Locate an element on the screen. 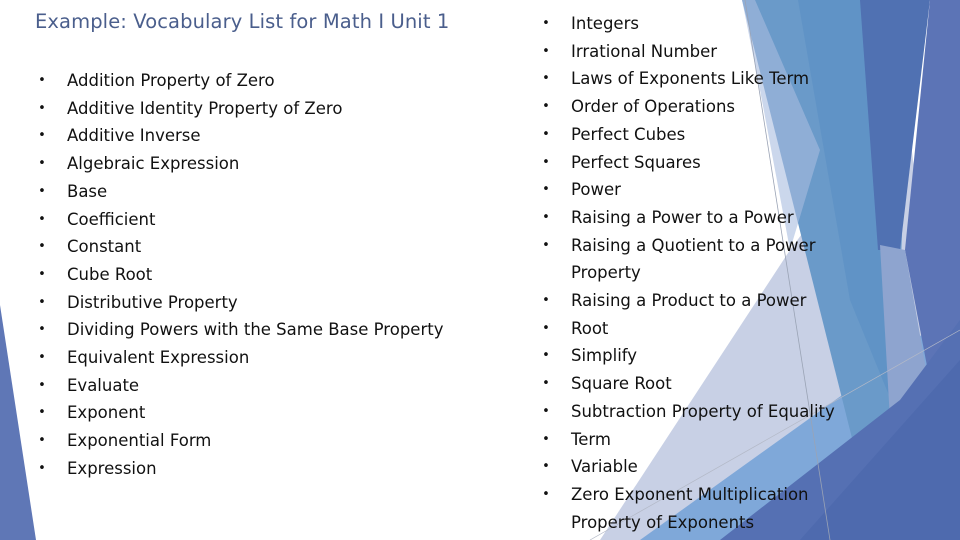  vocab-term: Simplify is located at coordinates (604, 356).